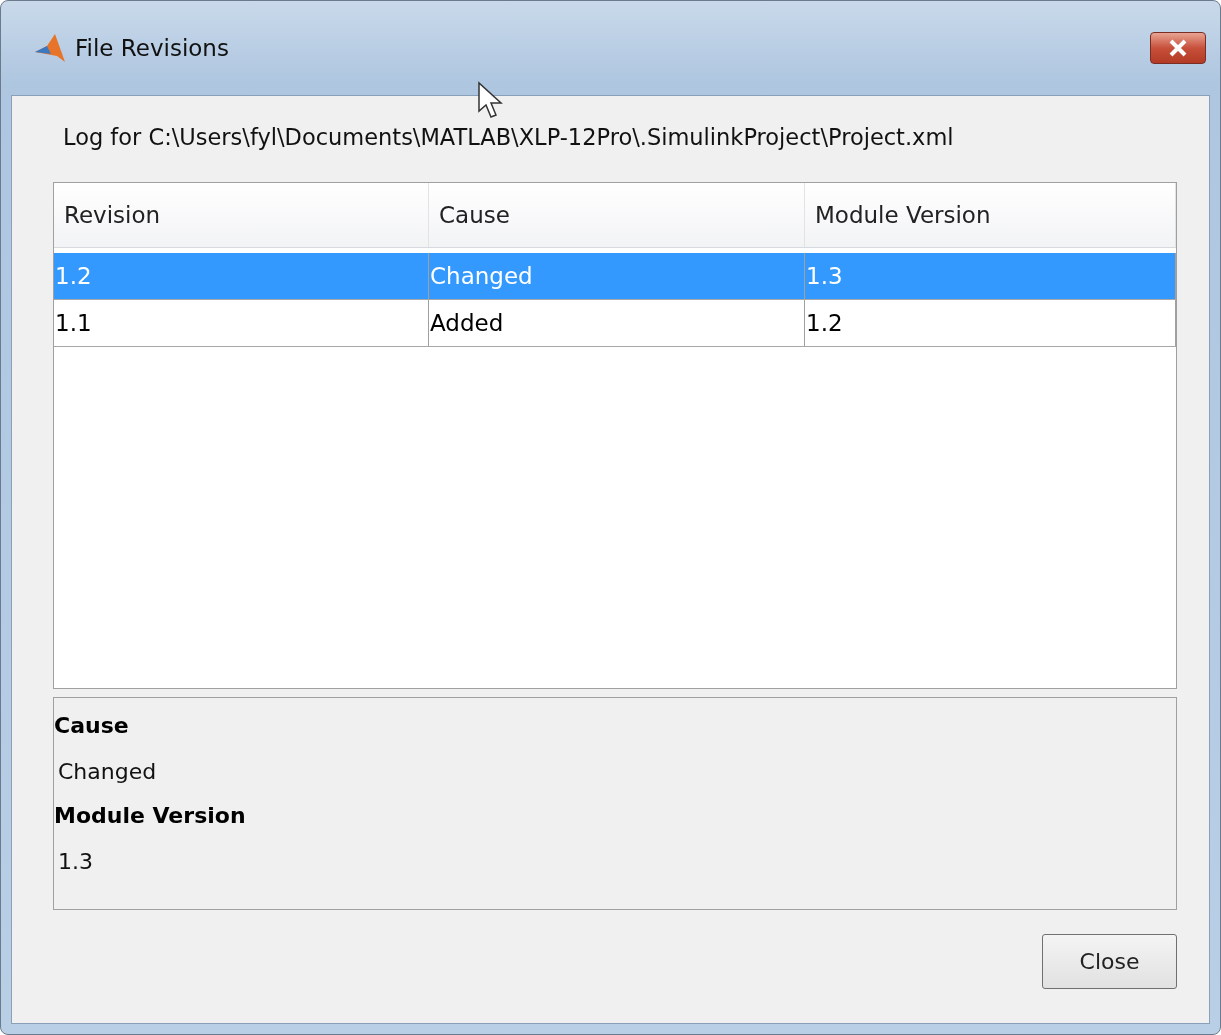 This screenshot has height=1035, width=1221. What do you see at coordinates (152, 48) in the screenshot?
I see `window-title: File Revisions` at bounding box center [152, 48].